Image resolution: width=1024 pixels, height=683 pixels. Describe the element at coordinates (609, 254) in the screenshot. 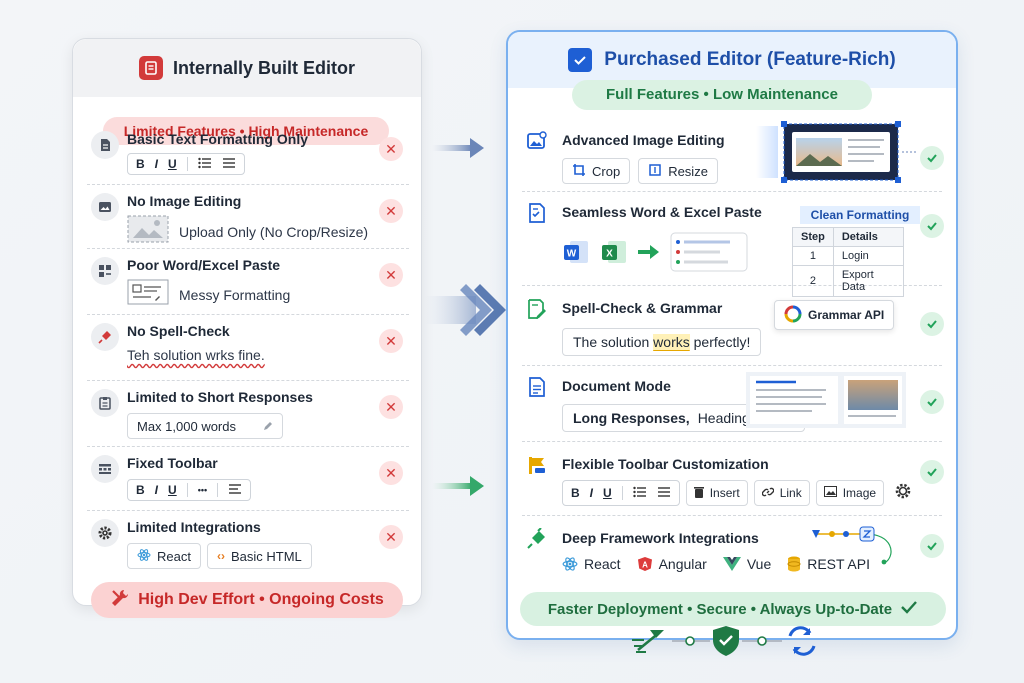

I see `svg-text: X` at that location.